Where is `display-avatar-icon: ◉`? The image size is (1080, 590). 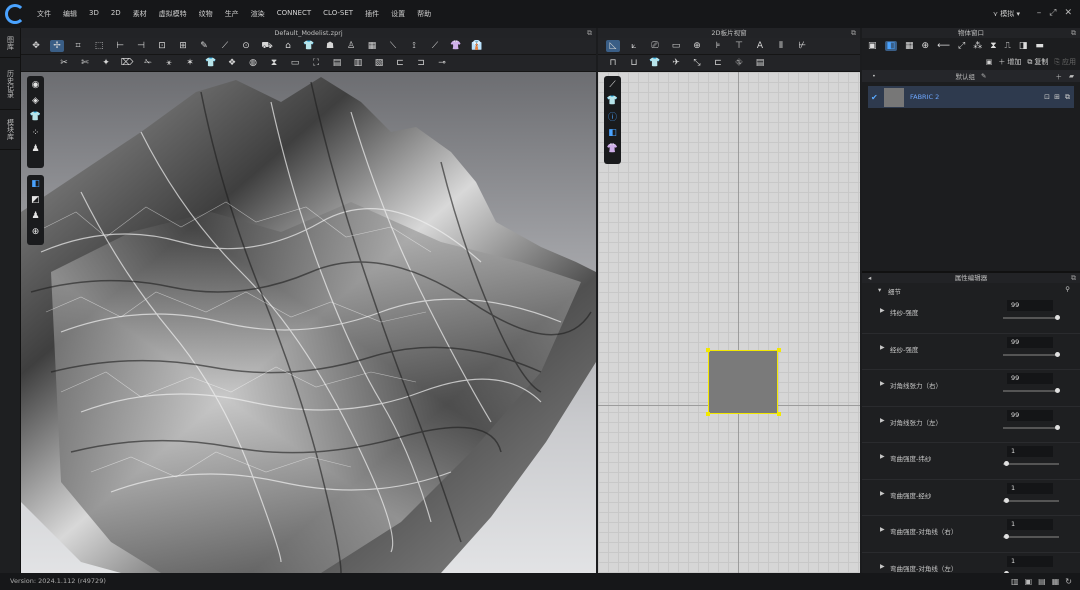 display-avatar-icon: ◉ is located at coordinates (35, 84).